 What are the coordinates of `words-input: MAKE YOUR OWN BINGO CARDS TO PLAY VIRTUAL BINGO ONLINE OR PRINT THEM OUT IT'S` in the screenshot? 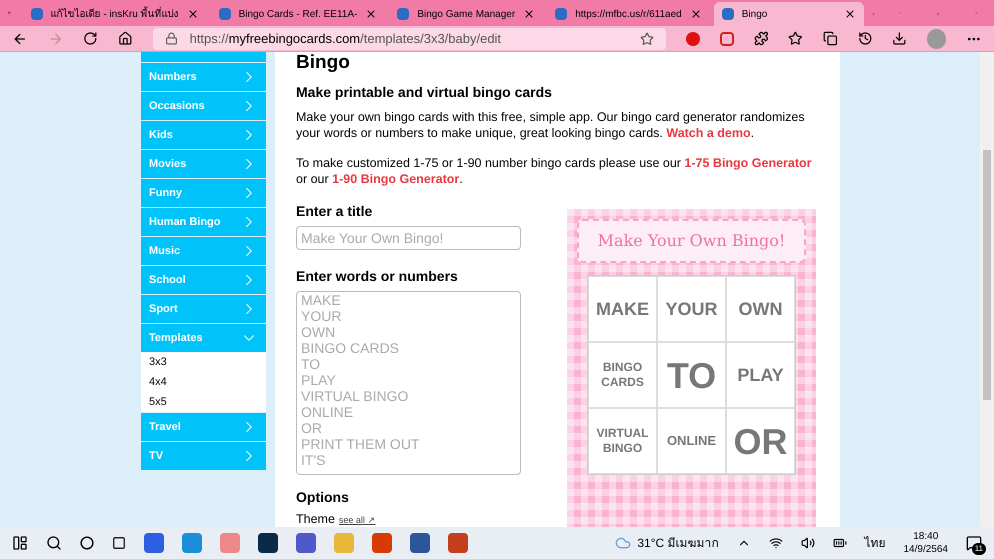 It's located at (408, 383).